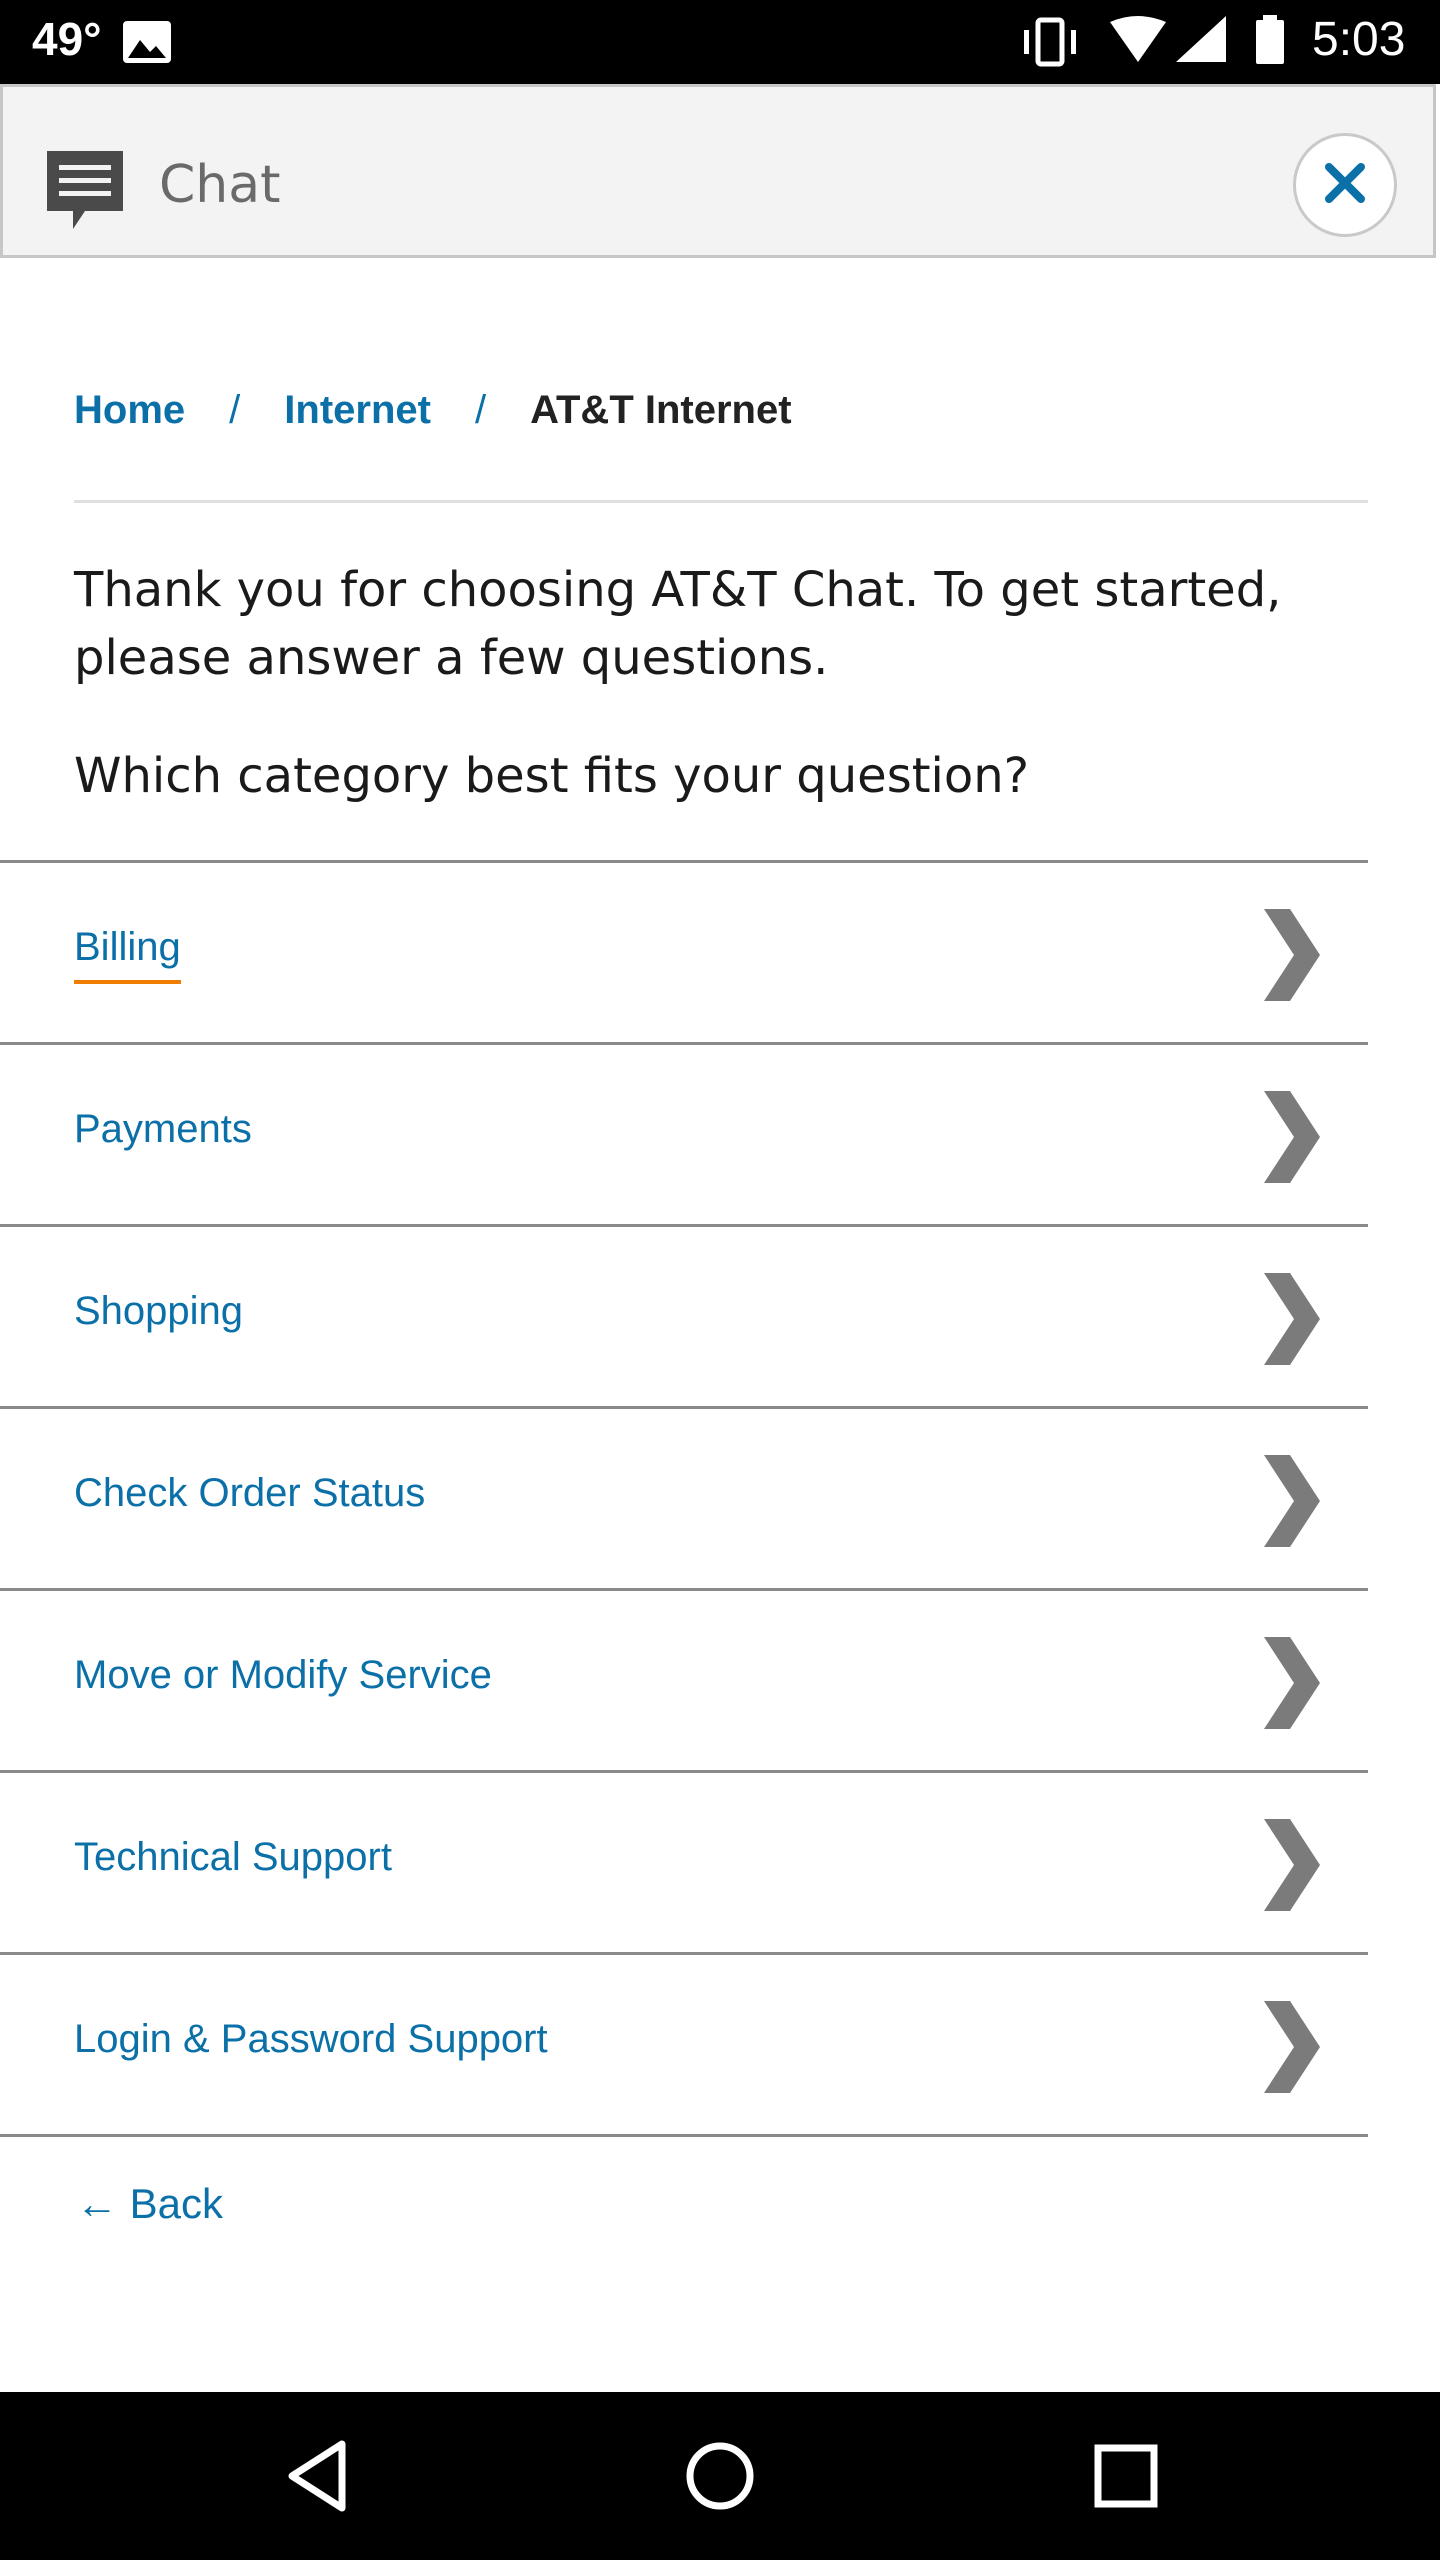 This screenshot has height=2560, width=1440. I want to click on category-label: Billing, so click(127, 954).